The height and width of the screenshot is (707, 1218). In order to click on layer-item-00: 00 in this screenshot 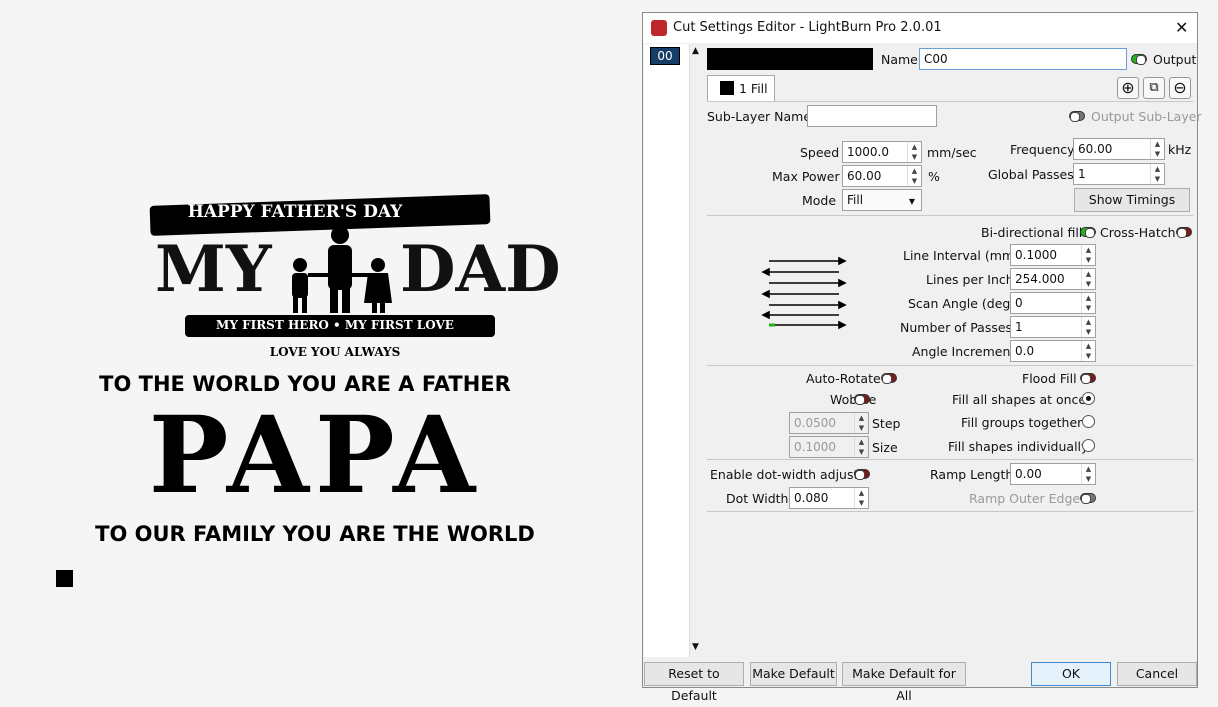, I will do `click(665, 56)`.